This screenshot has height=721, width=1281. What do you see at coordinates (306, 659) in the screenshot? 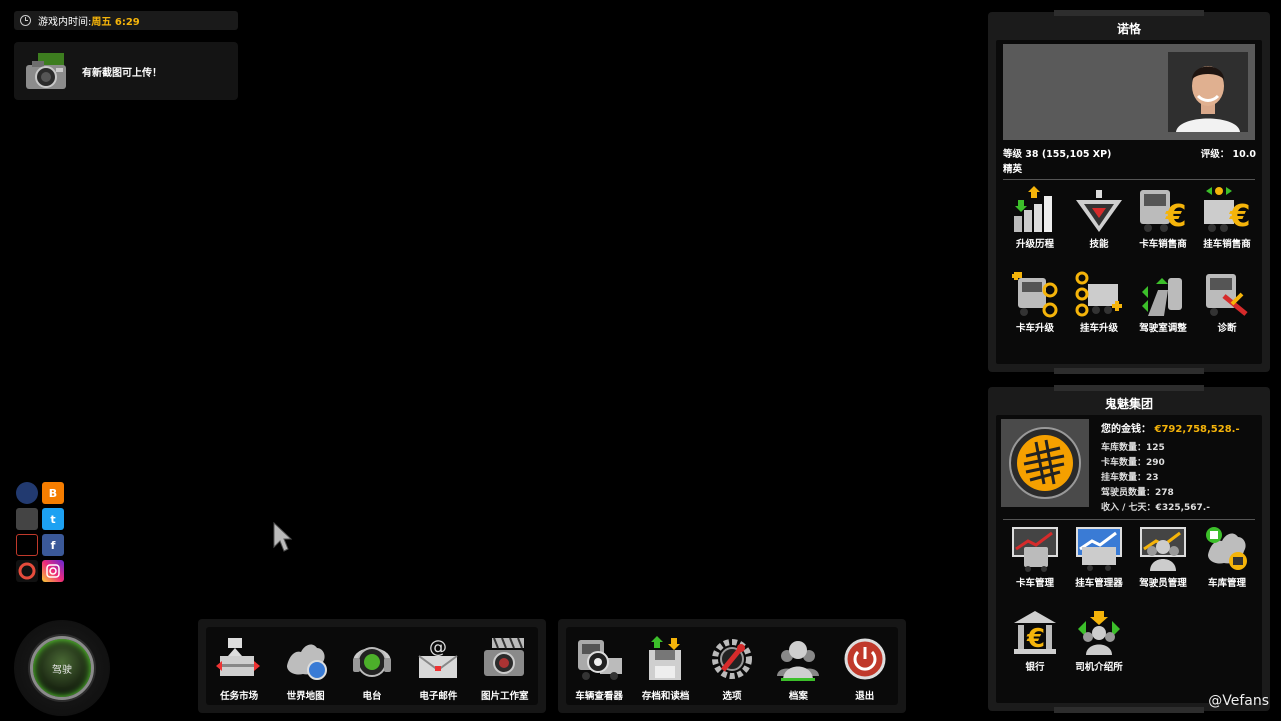
I see `world-map-icon` at bounding box center [306, 659].